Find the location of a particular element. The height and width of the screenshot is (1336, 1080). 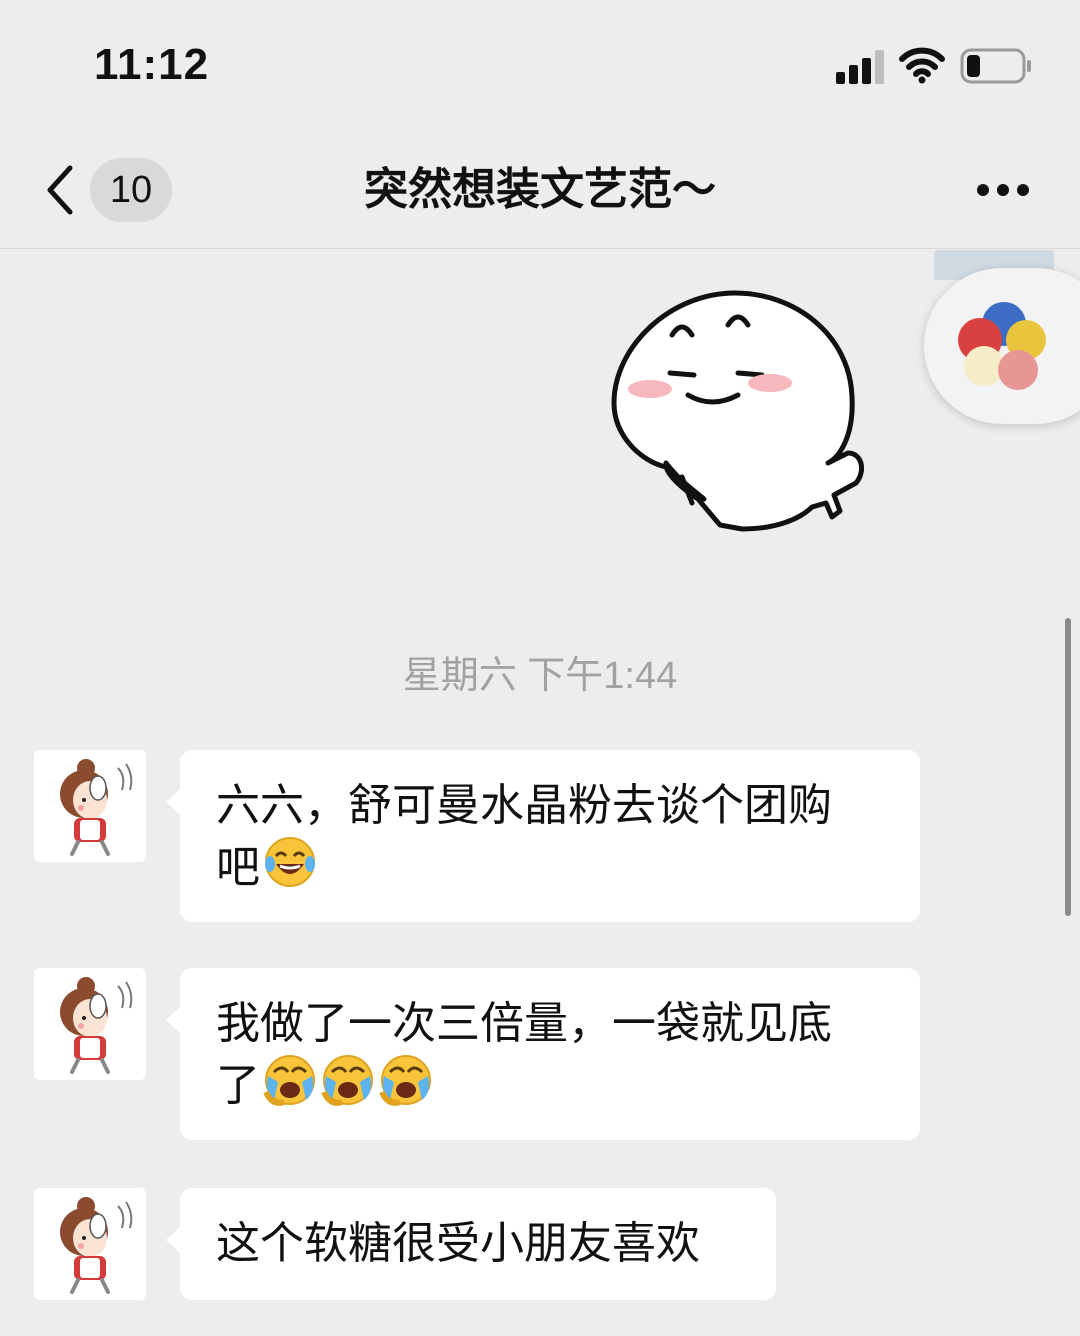

message-row: 我做了一次三倍量，一袋就见底 了 is located at coordinates (540, 1054).